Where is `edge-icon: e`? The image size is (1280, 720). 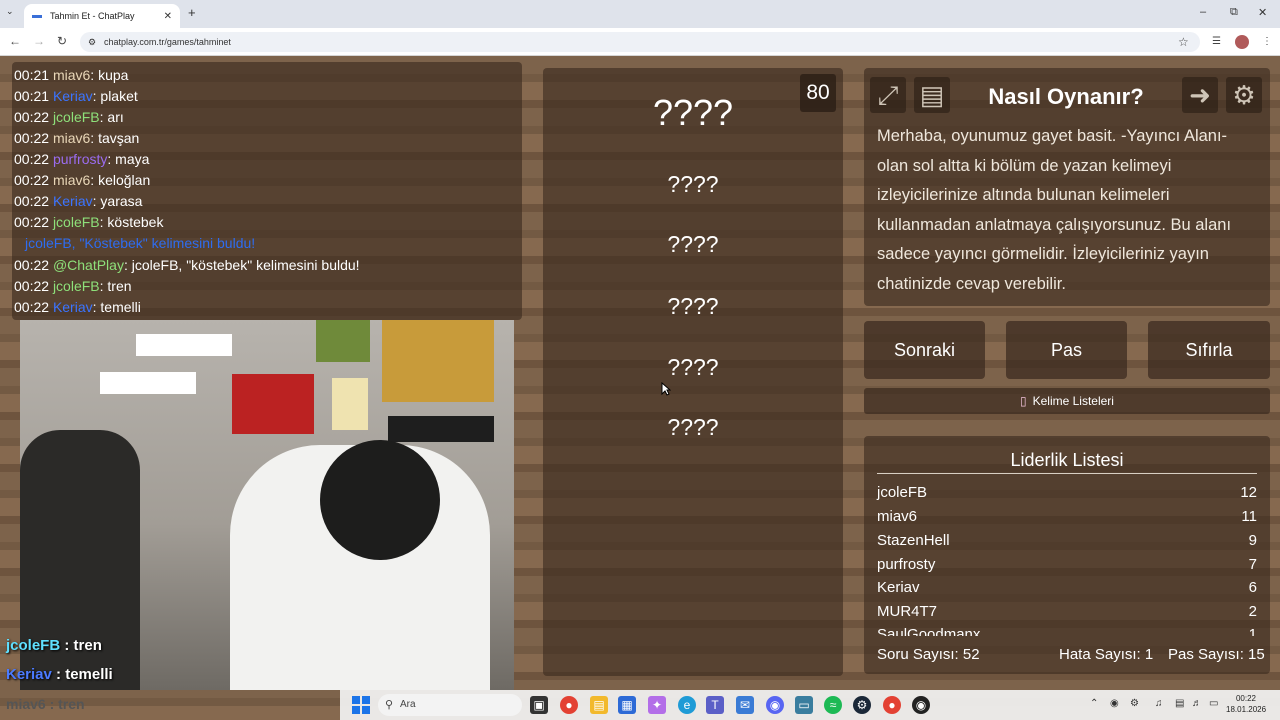
edge-icon: e is located at coordinates (687, 705).